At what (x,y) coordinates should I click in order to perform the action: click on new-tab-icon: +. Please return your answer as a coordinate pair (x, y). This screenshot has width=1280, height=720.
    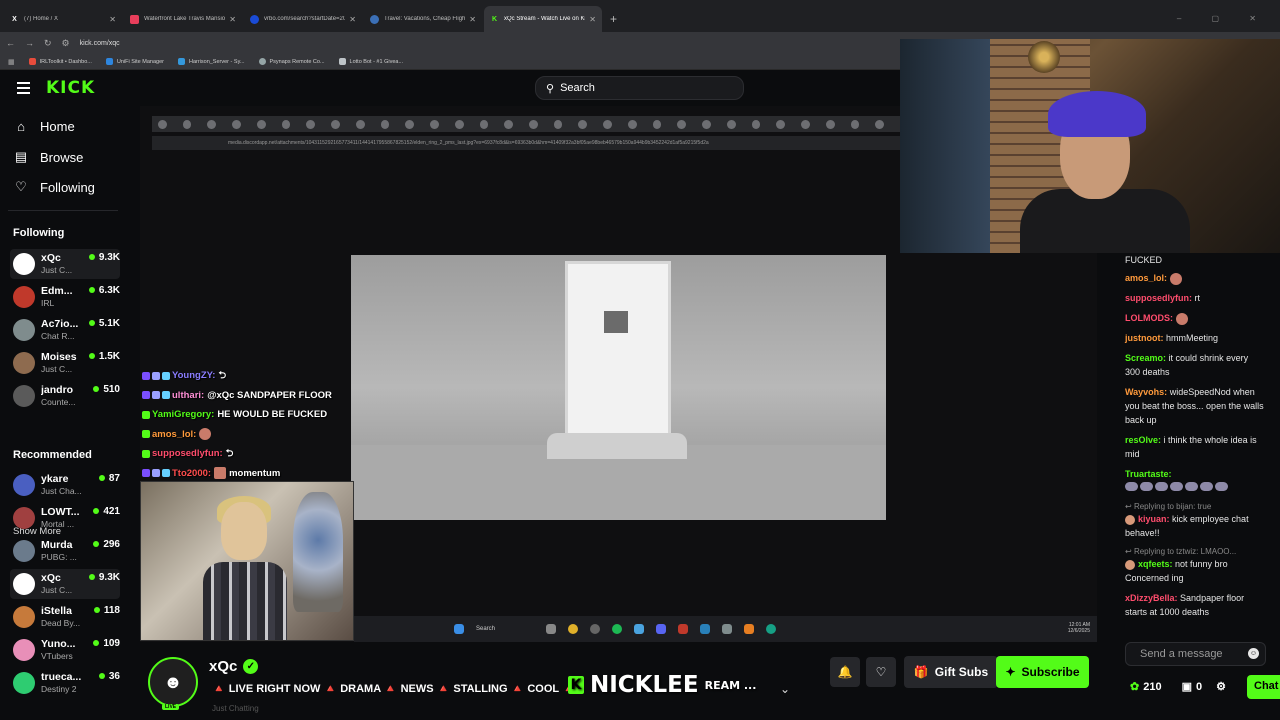
    Looking at the image, I should click on (613, 19).